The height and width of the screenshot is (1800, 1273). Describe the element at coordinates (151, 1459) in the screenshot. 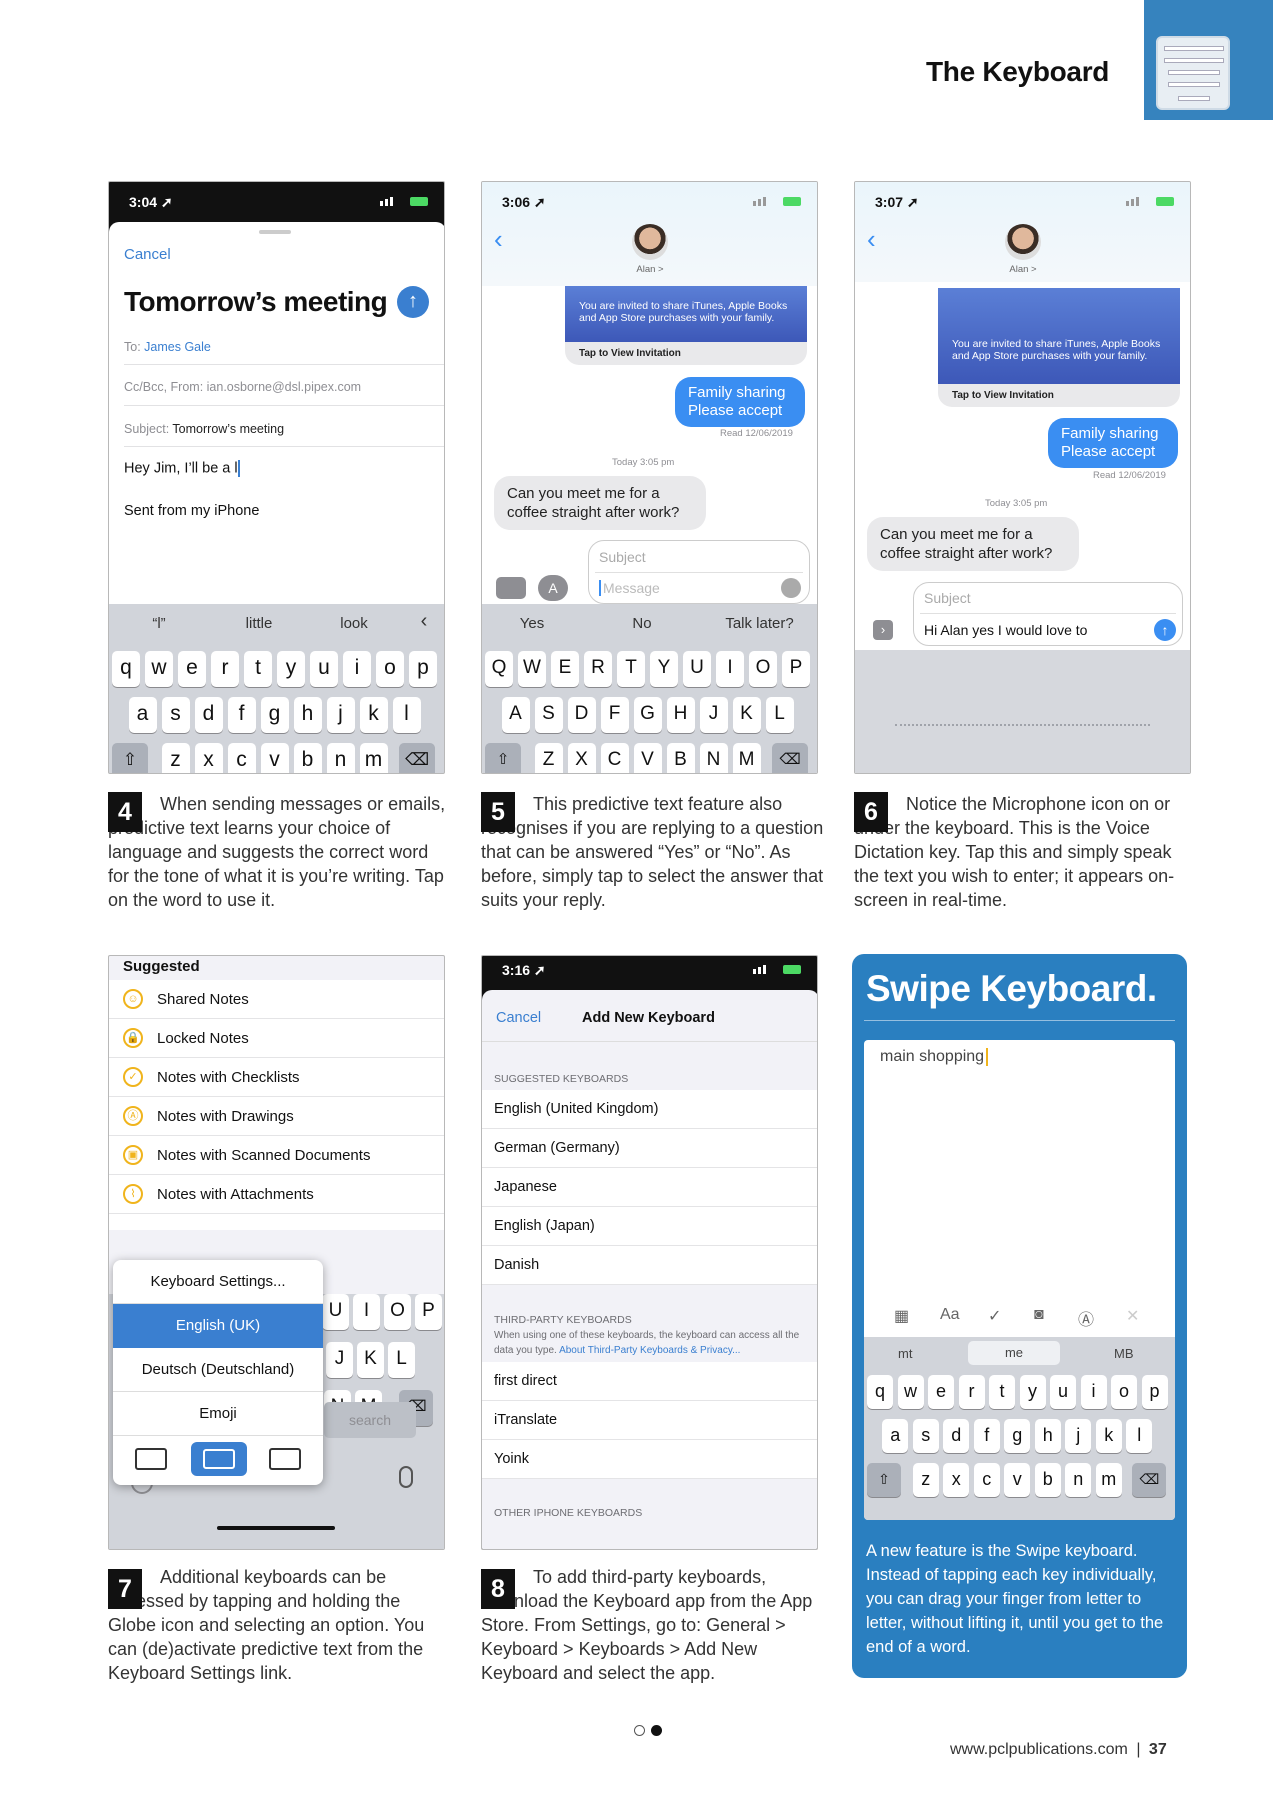

I see `keyboard-left-icon` at that location.